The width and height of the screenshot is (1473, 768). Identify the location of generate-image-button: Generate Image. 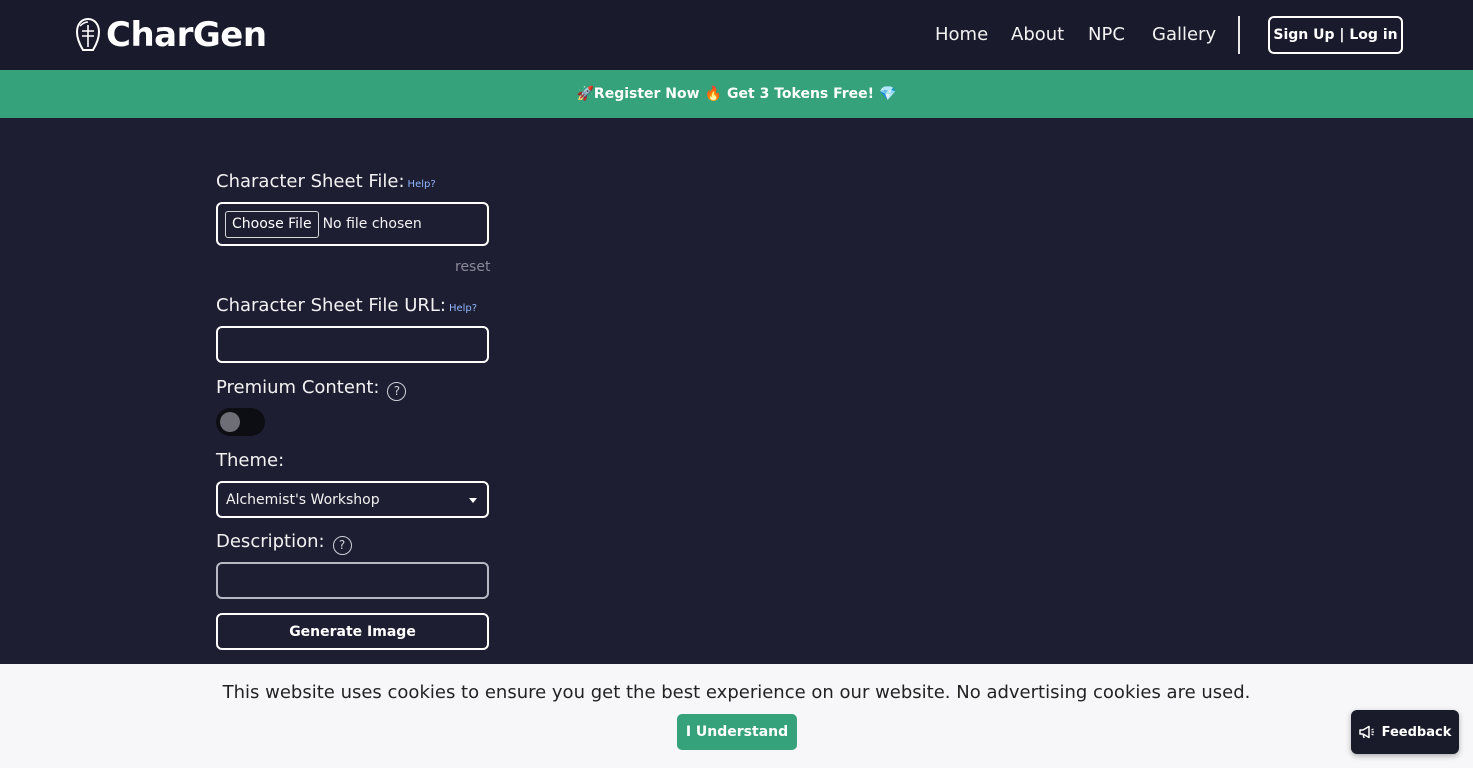
(352, 631).